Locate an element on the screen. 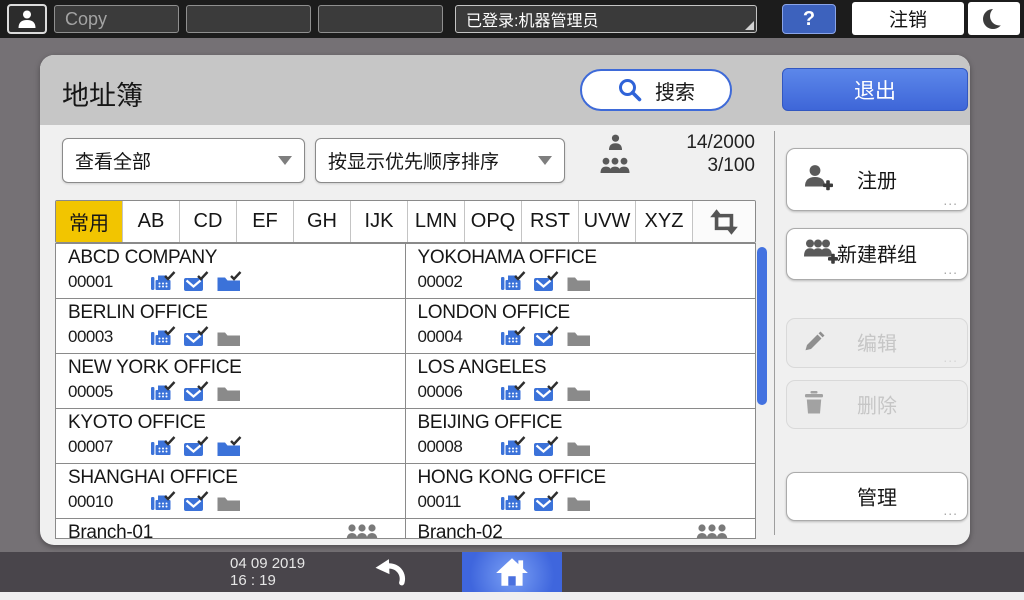  user-login-button is located at coordinates (27, 19).